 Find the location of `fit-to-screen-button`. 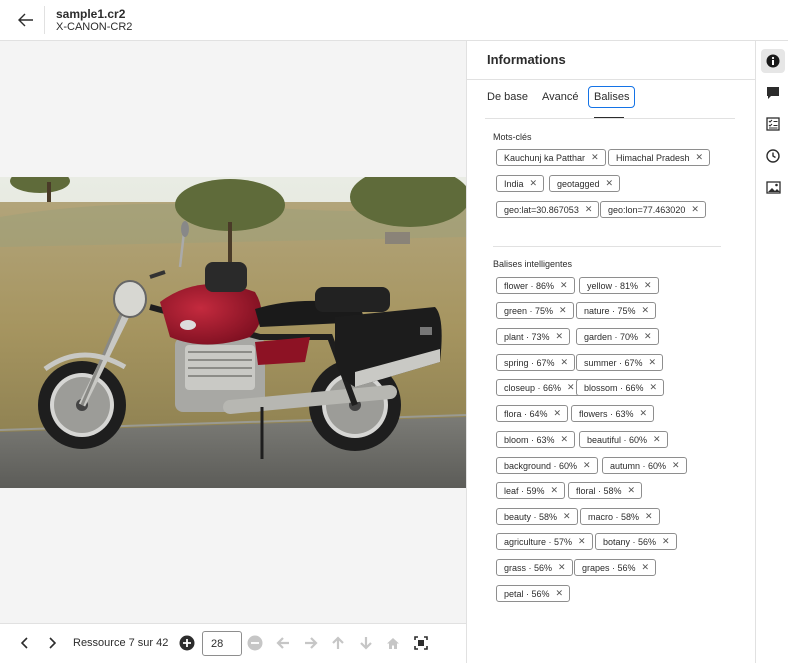

fit-to-screen-button is located at coordinates (421, 643).